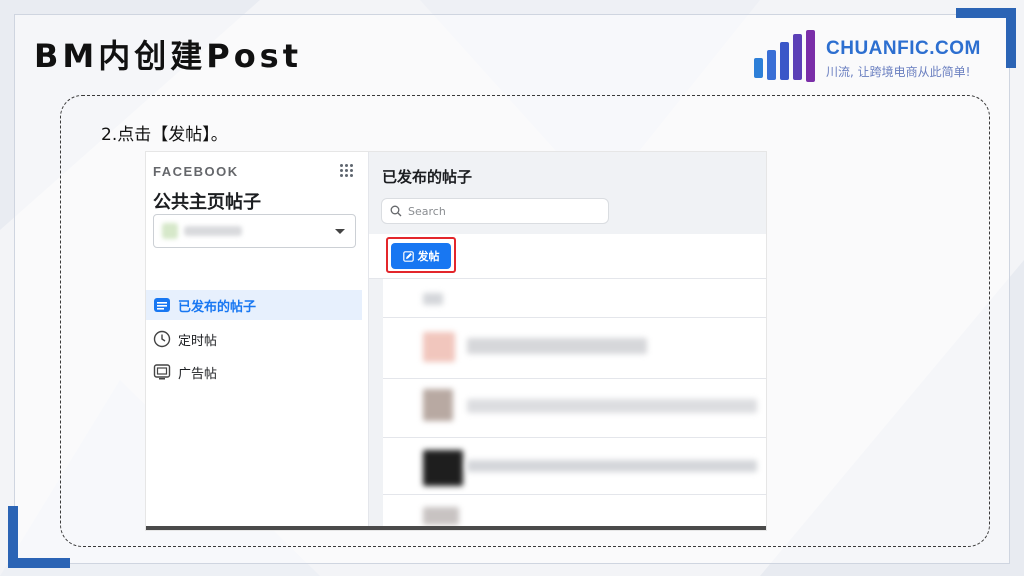  I want to click on fb-main-title: 已发布的帖子, so click(427, 177).